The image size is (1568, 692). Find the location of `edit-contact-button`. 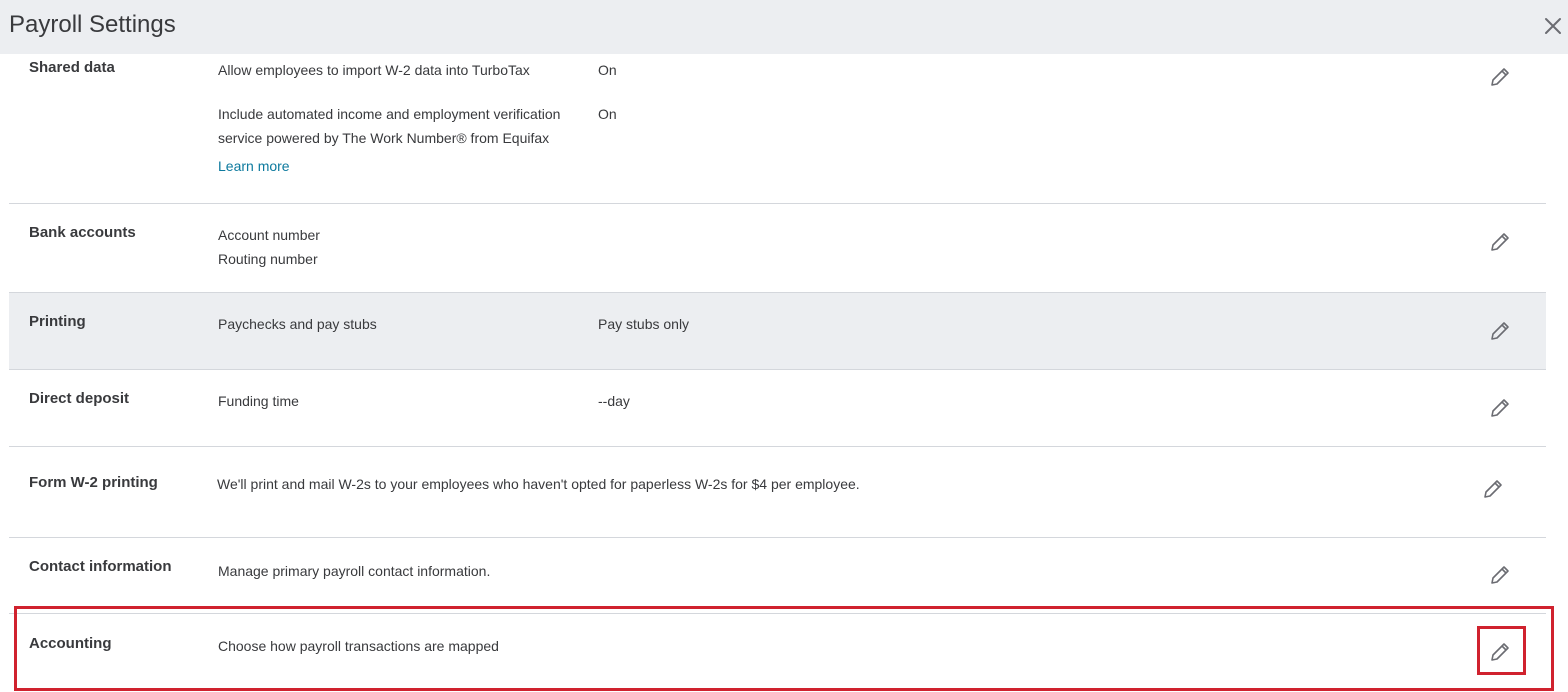

edit-contact-button is located at coordinates (1500, 575).